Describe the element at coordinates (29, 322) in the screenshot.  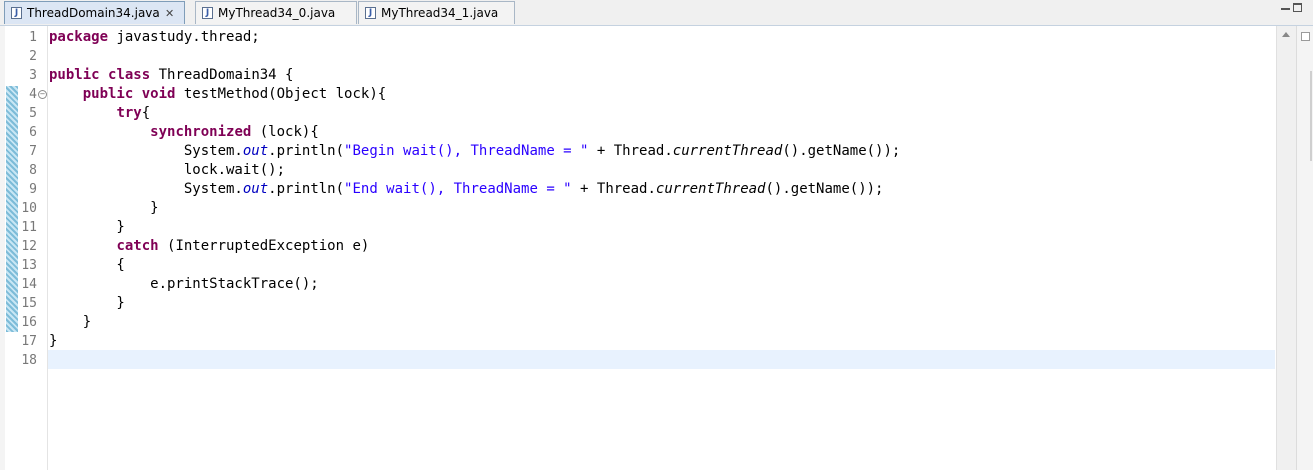
I see `line-number: 16` at that location.